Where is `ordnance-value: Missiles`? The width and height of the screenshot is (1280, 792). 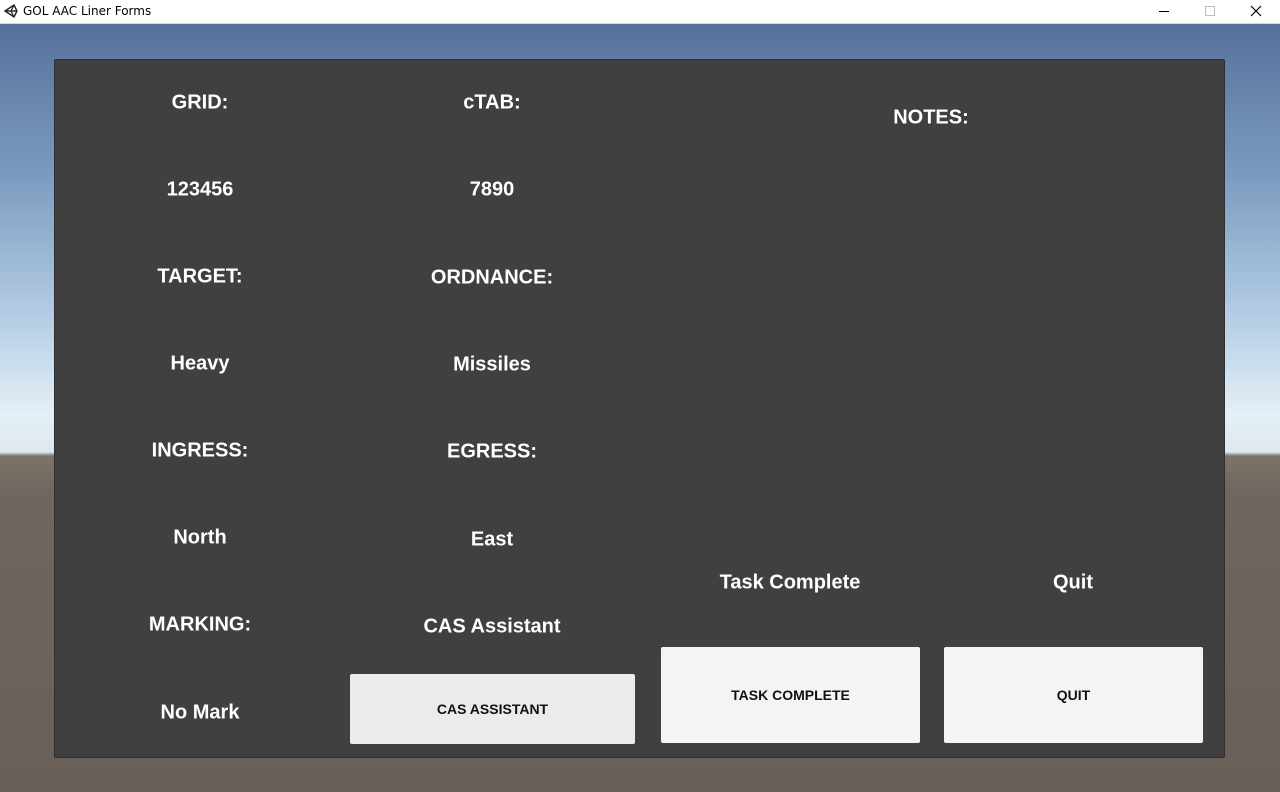
ordnance-value: Missiles is located at coordinates (492, 364).